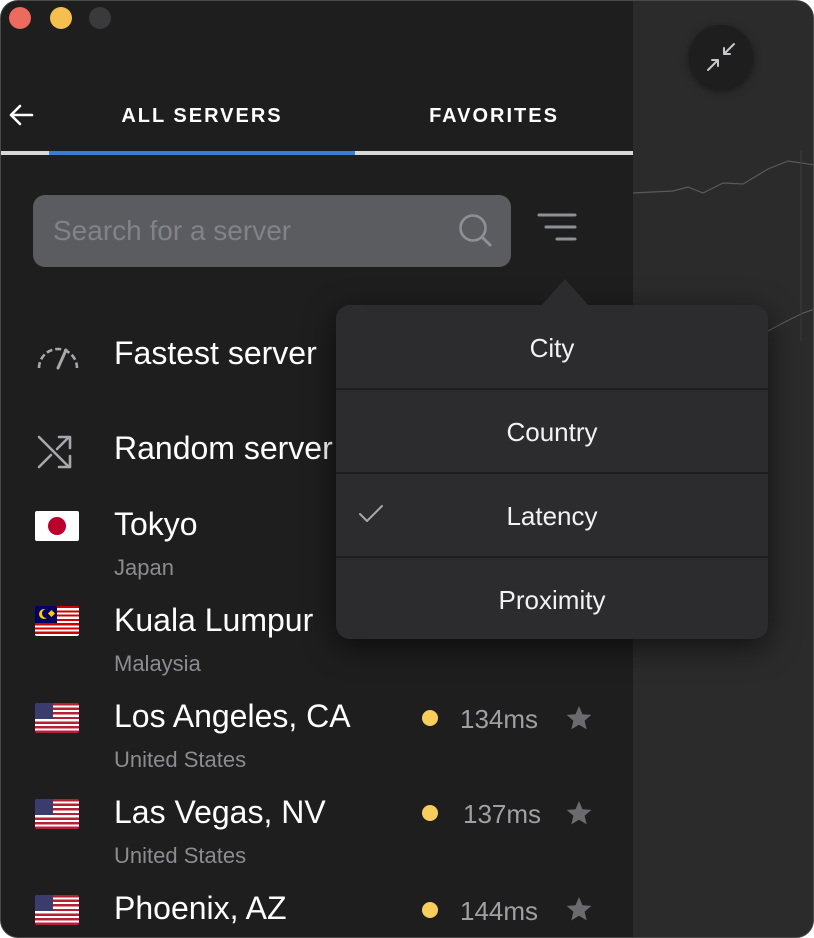 The height and width of the screenshot is (938, 814). What do you see at coordinates (220, 812) in the screenshot?
I see `server-city: Las Vegas, NV` at bounding box center [220, 812].